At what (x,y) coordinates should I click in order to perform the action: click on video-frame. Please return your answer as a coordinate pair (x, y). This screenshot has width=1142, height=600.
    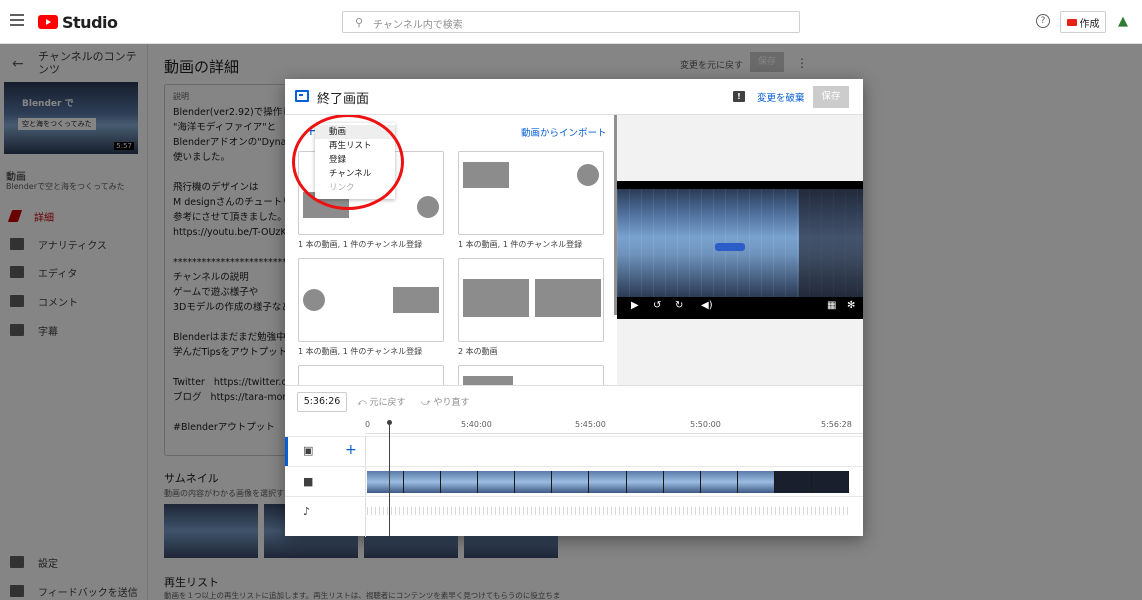
    Looking at the image, I should click on (740, 243).